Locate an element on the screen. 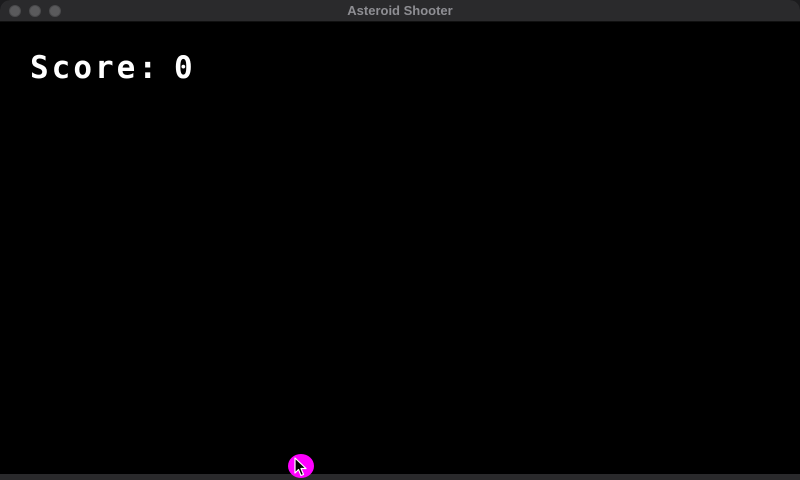  window-title: Asteroid Shooter is located at coordinates (400, 10).